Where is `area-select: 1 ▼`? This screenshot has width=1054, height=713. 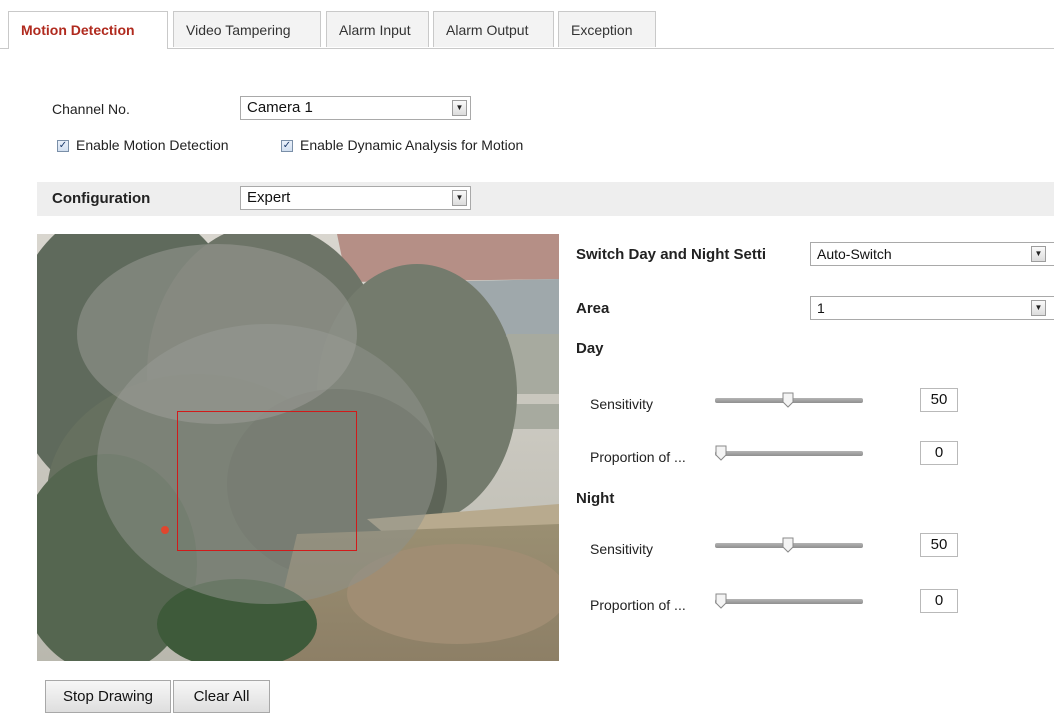 area-select: 1 ▼ is located at coordinates (932, 308).